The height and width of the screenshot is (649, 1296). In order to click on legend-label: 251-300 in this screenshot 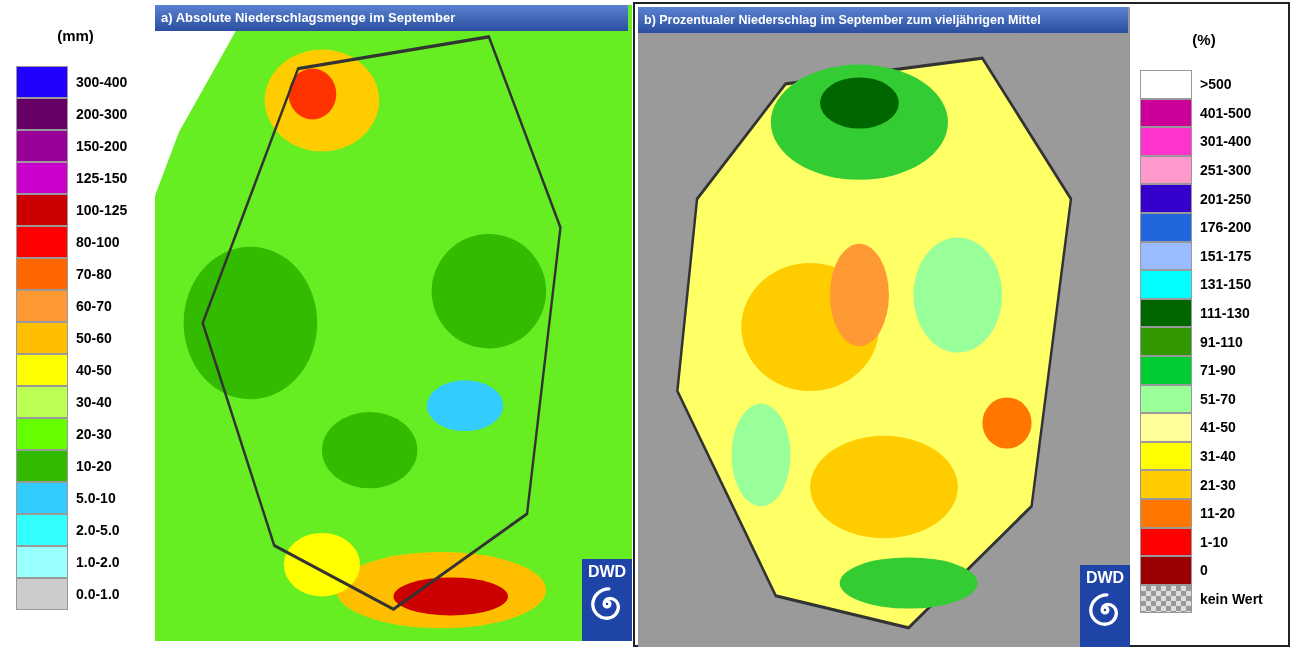, I will do `click(1226, 170)`.